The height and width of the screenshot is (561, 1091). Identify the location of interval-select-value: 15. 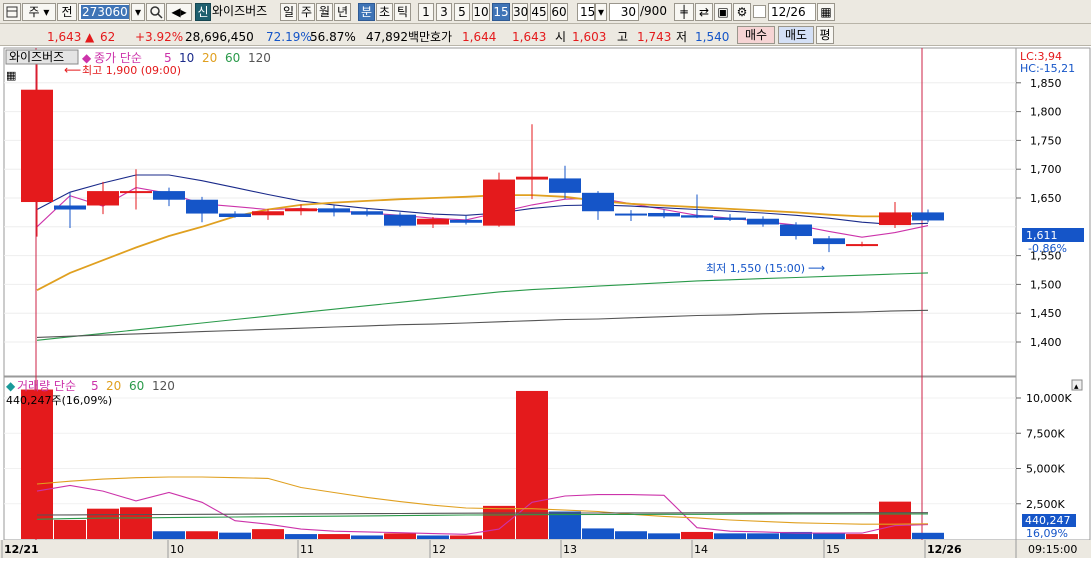
(588, 12).